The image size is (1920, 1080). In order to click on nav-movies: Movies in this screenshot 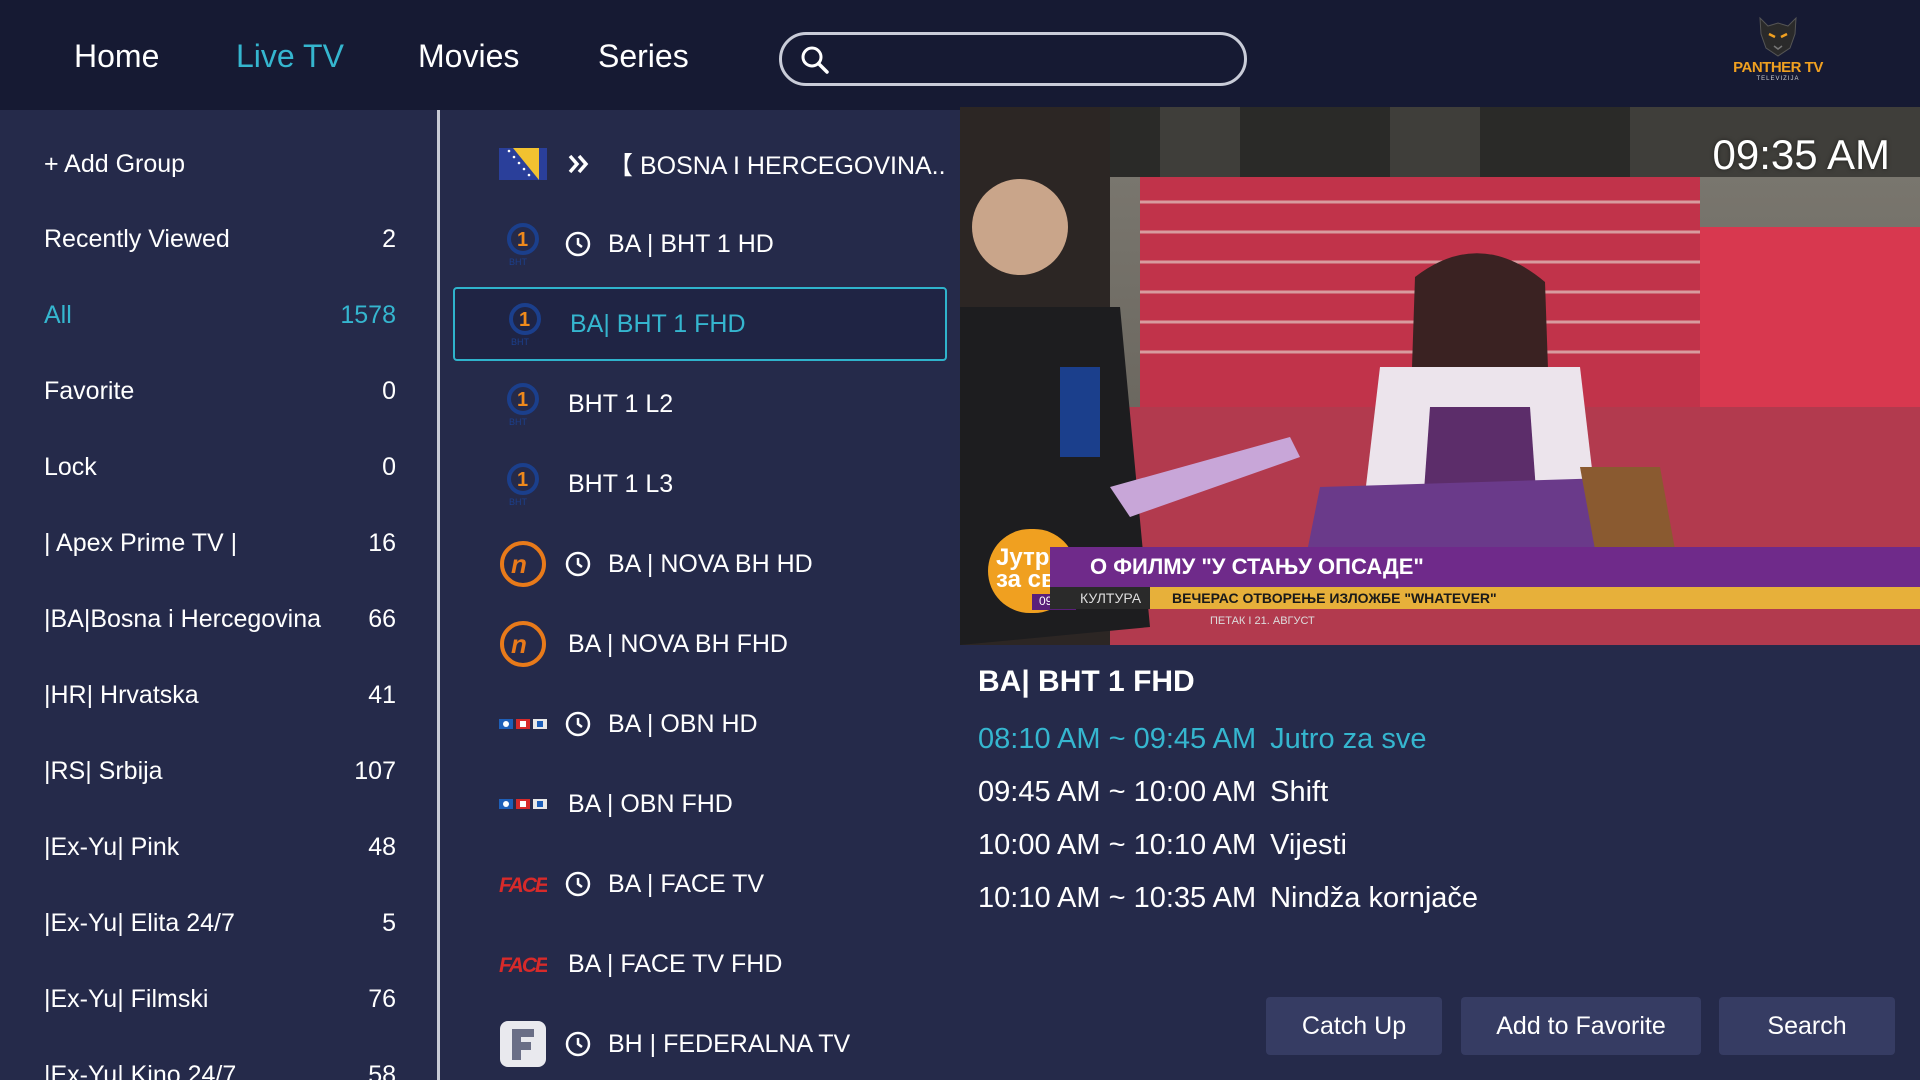, I will do `click(468, 56)`.